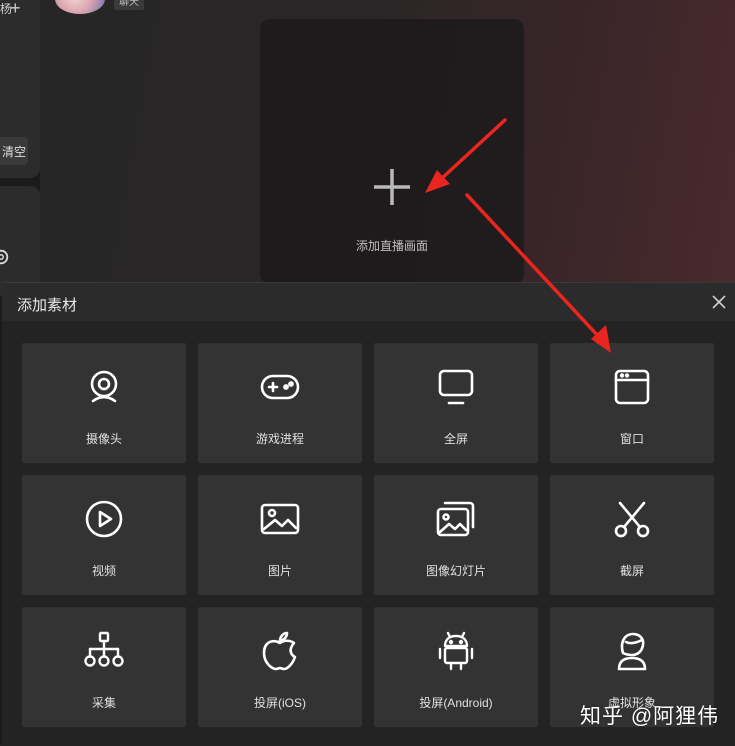 This screenshot has width=735, height=746. I want to click on scissors-icon, so click(632, 519).